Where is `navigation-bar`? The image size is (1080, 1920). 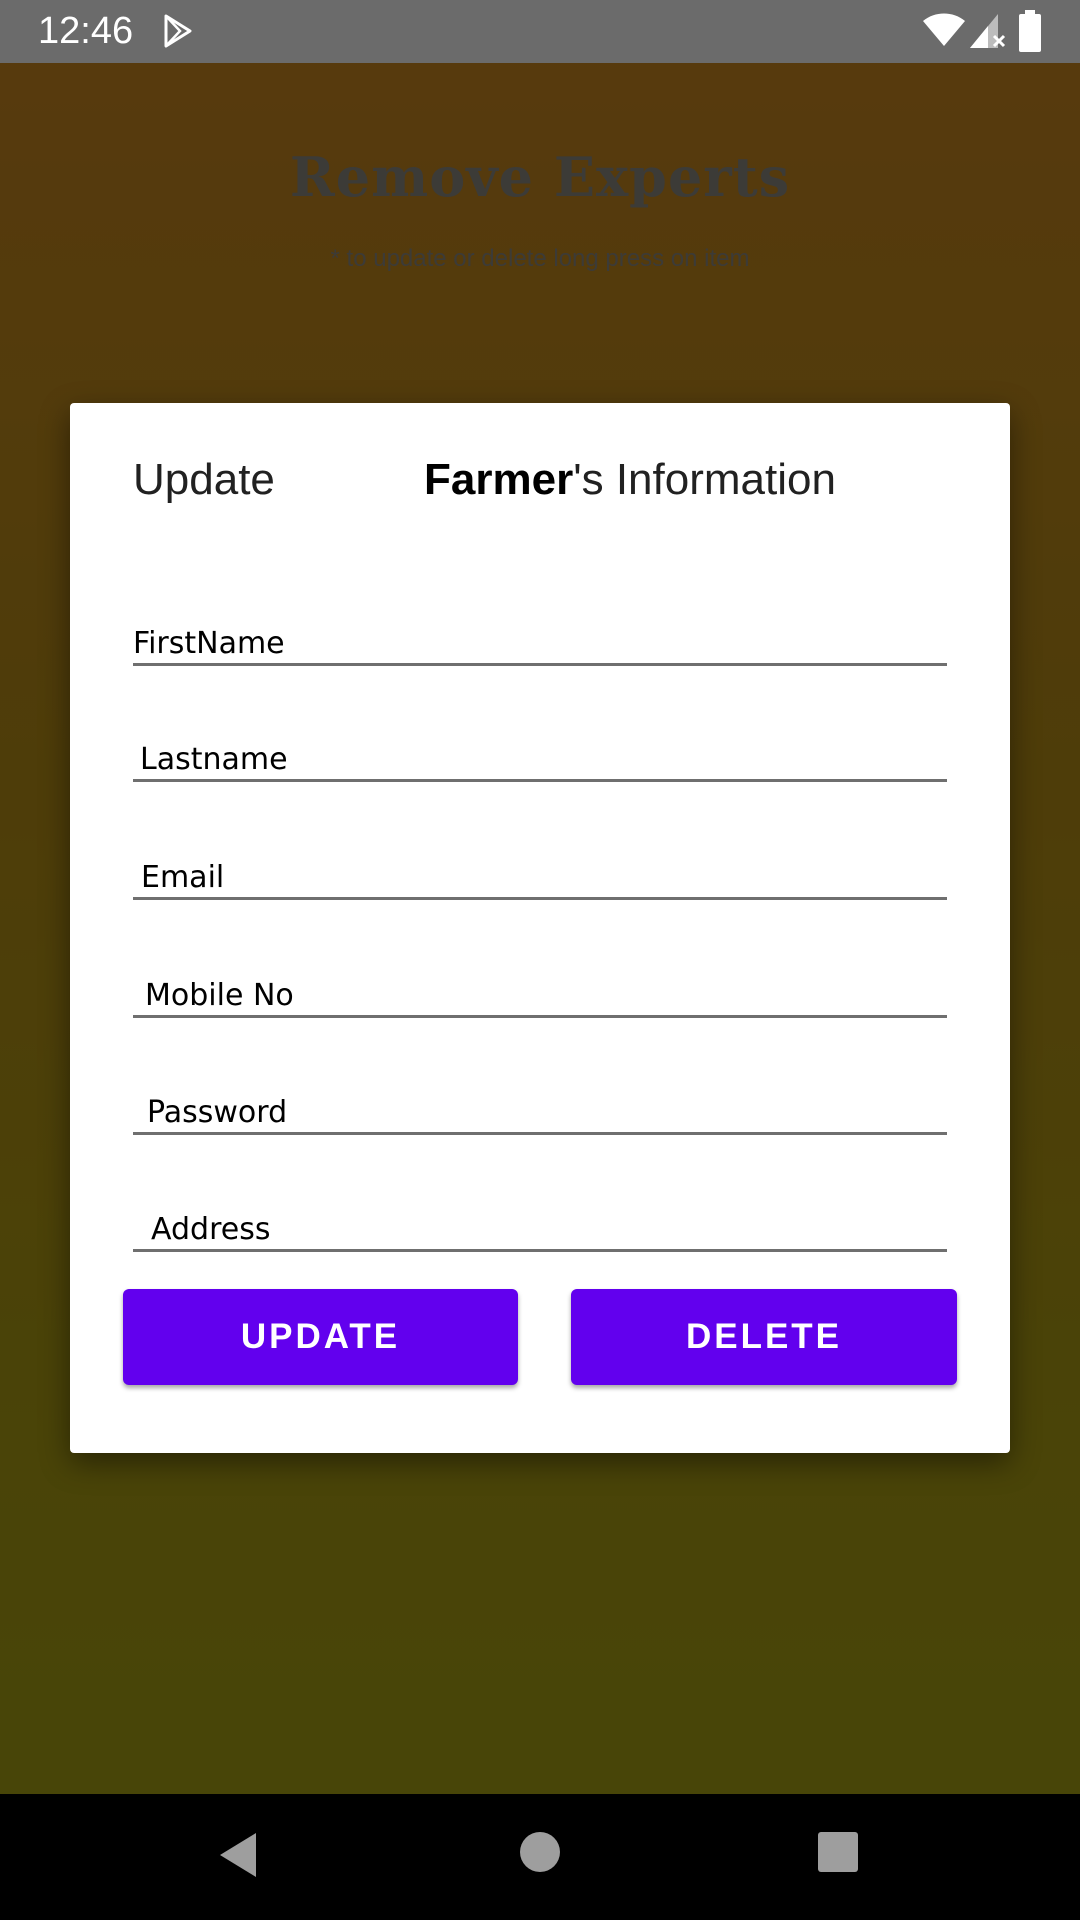
navigation-bar is located at coordinates (540, 1857).